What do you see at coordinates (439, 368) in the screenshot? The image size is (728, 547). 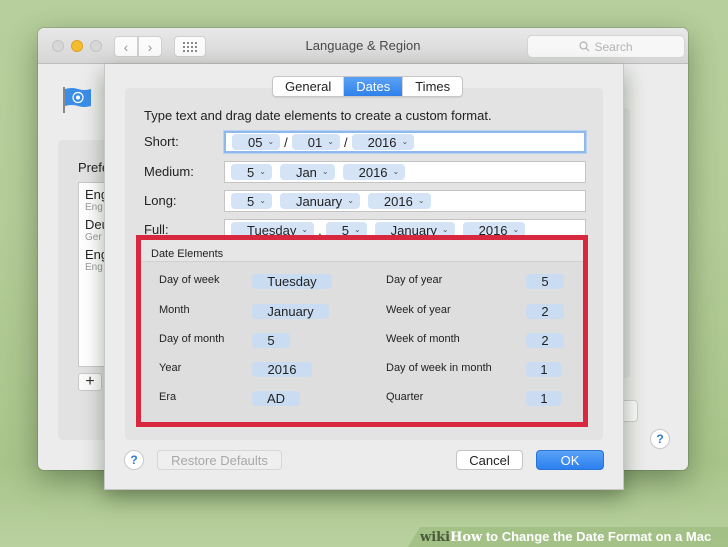 I see `element-label: Day of week in month` at bounding box center [439, 368].